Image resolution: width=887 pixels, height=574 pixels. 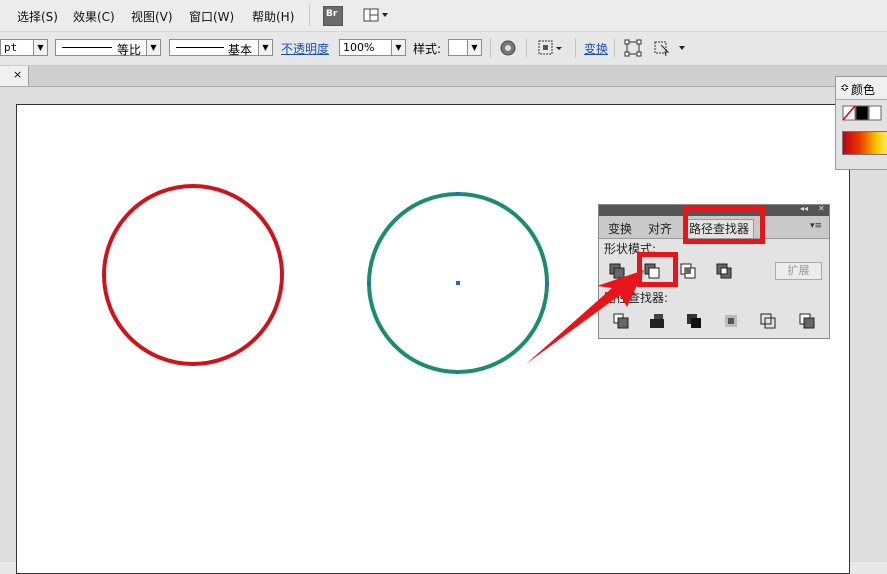 I want to click on annotation-arrow, so click(x=585, y=317).